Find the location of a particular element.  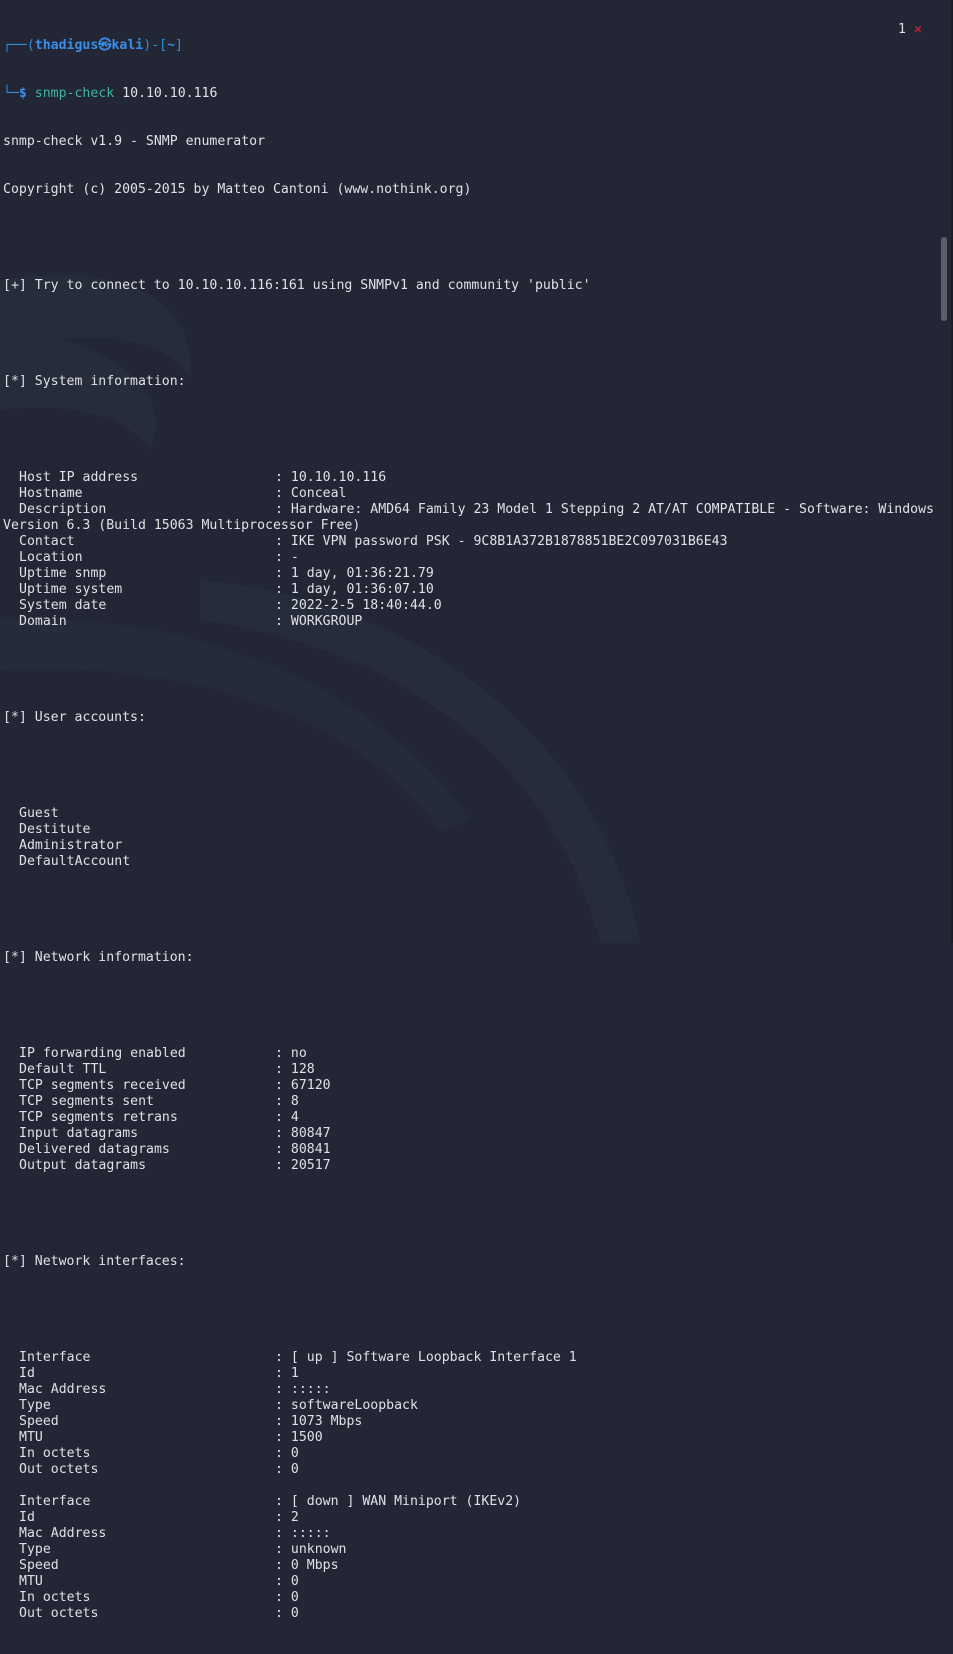

prompt-frame: ] is located at coordinates (179, 45).